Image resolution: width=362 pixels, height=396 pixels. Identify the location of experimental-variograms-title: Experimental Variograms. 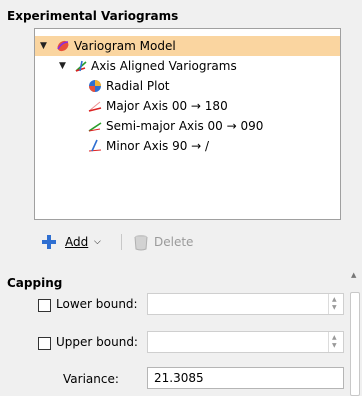
(93, 16).